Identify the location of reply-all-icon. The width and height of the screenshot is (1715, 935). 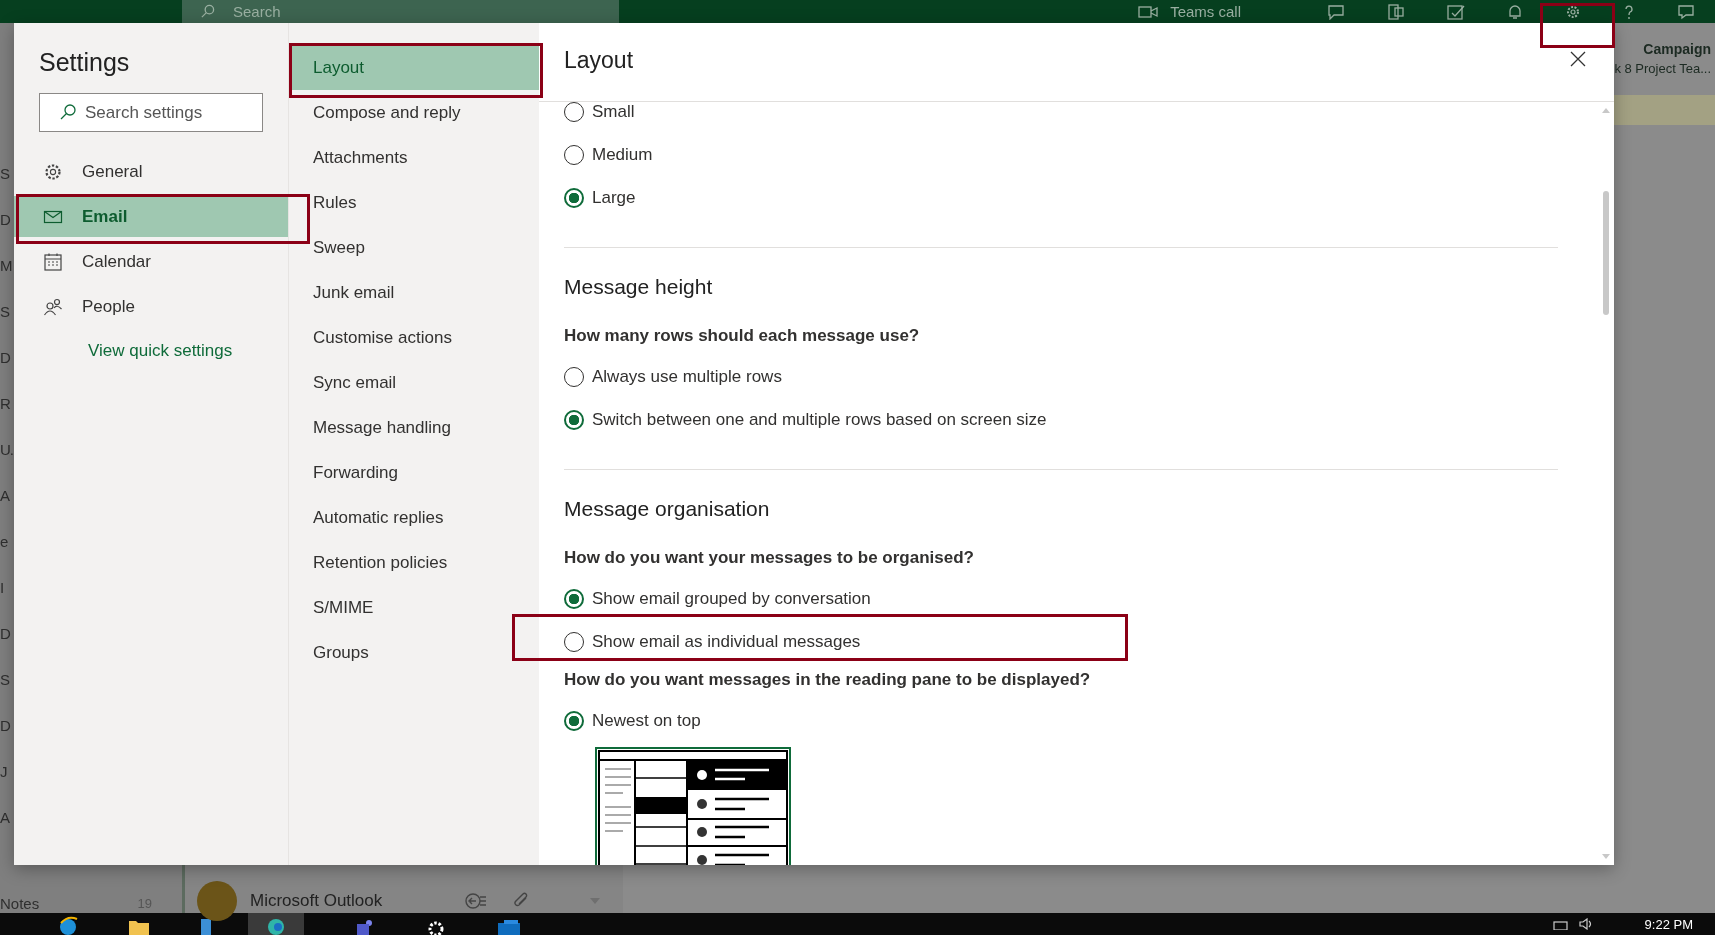
(476, 901).